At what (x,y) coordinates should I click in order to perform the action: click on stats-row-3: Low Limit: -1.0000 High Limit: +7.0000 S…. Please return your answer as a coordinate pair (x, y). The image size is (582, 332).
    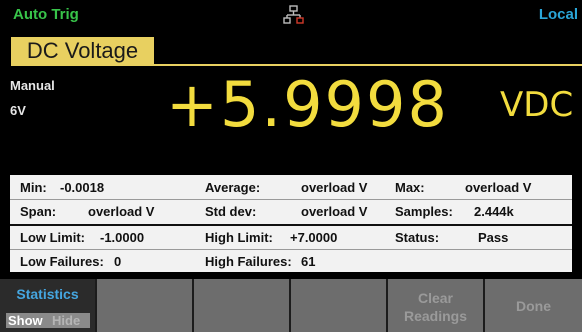
    Looking at the image, I should click on (291, 237).